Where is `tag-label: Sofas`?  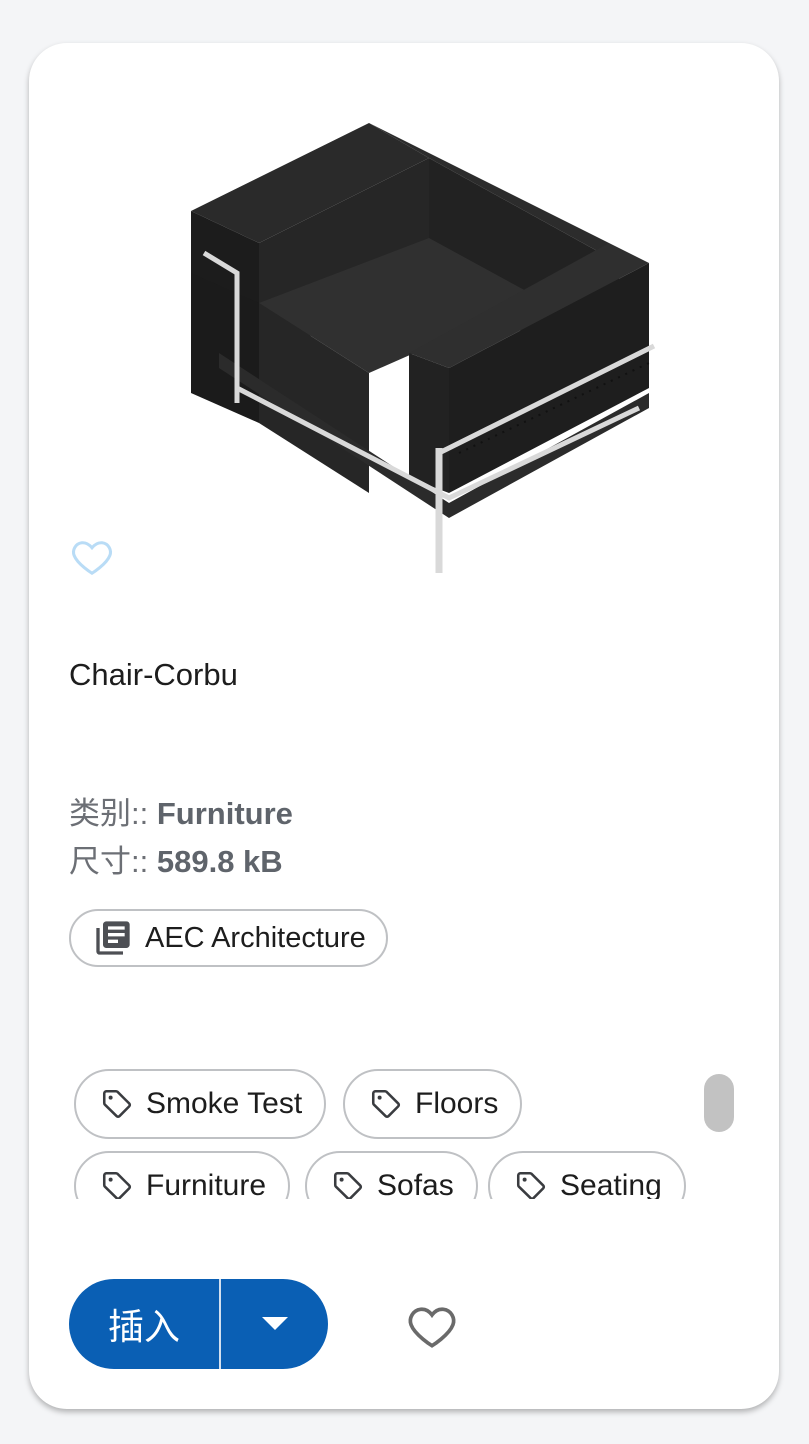
tag-label: Sofas is located at coordinates (415, 1184).